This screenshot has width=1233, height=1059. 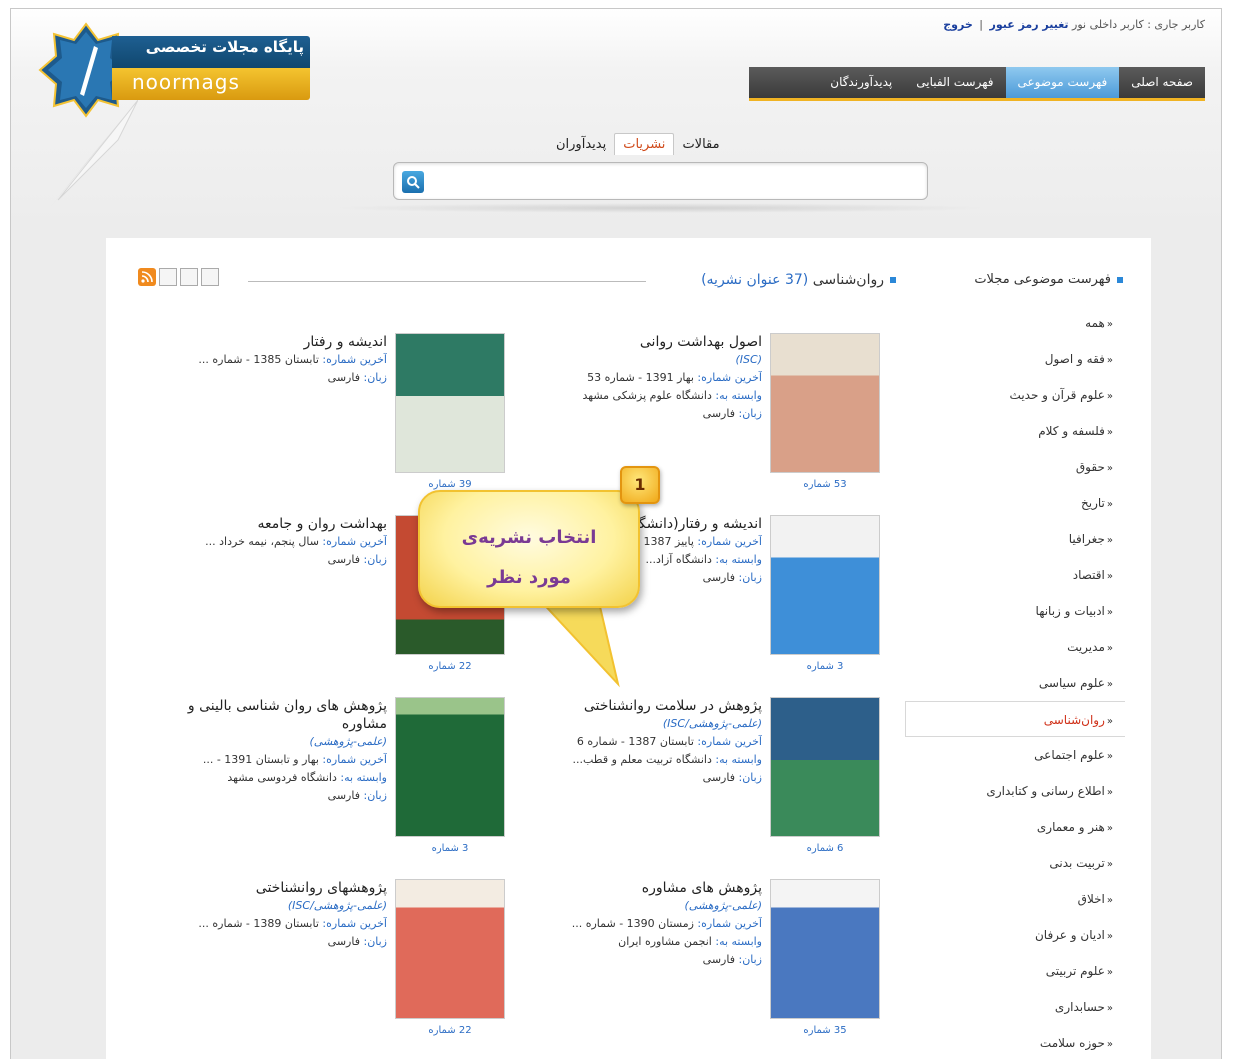 I want to click on issue-count: 6 شماره, so click(x=825, y=848).